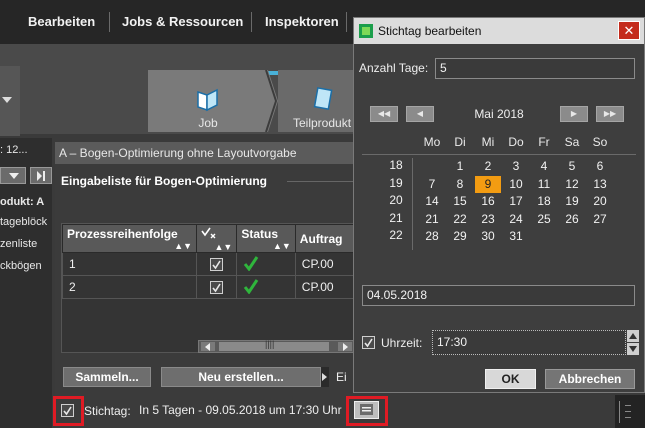 This screenshot has height=428, width=645. I want to click on calendar-day: 13, so click(600, 184).